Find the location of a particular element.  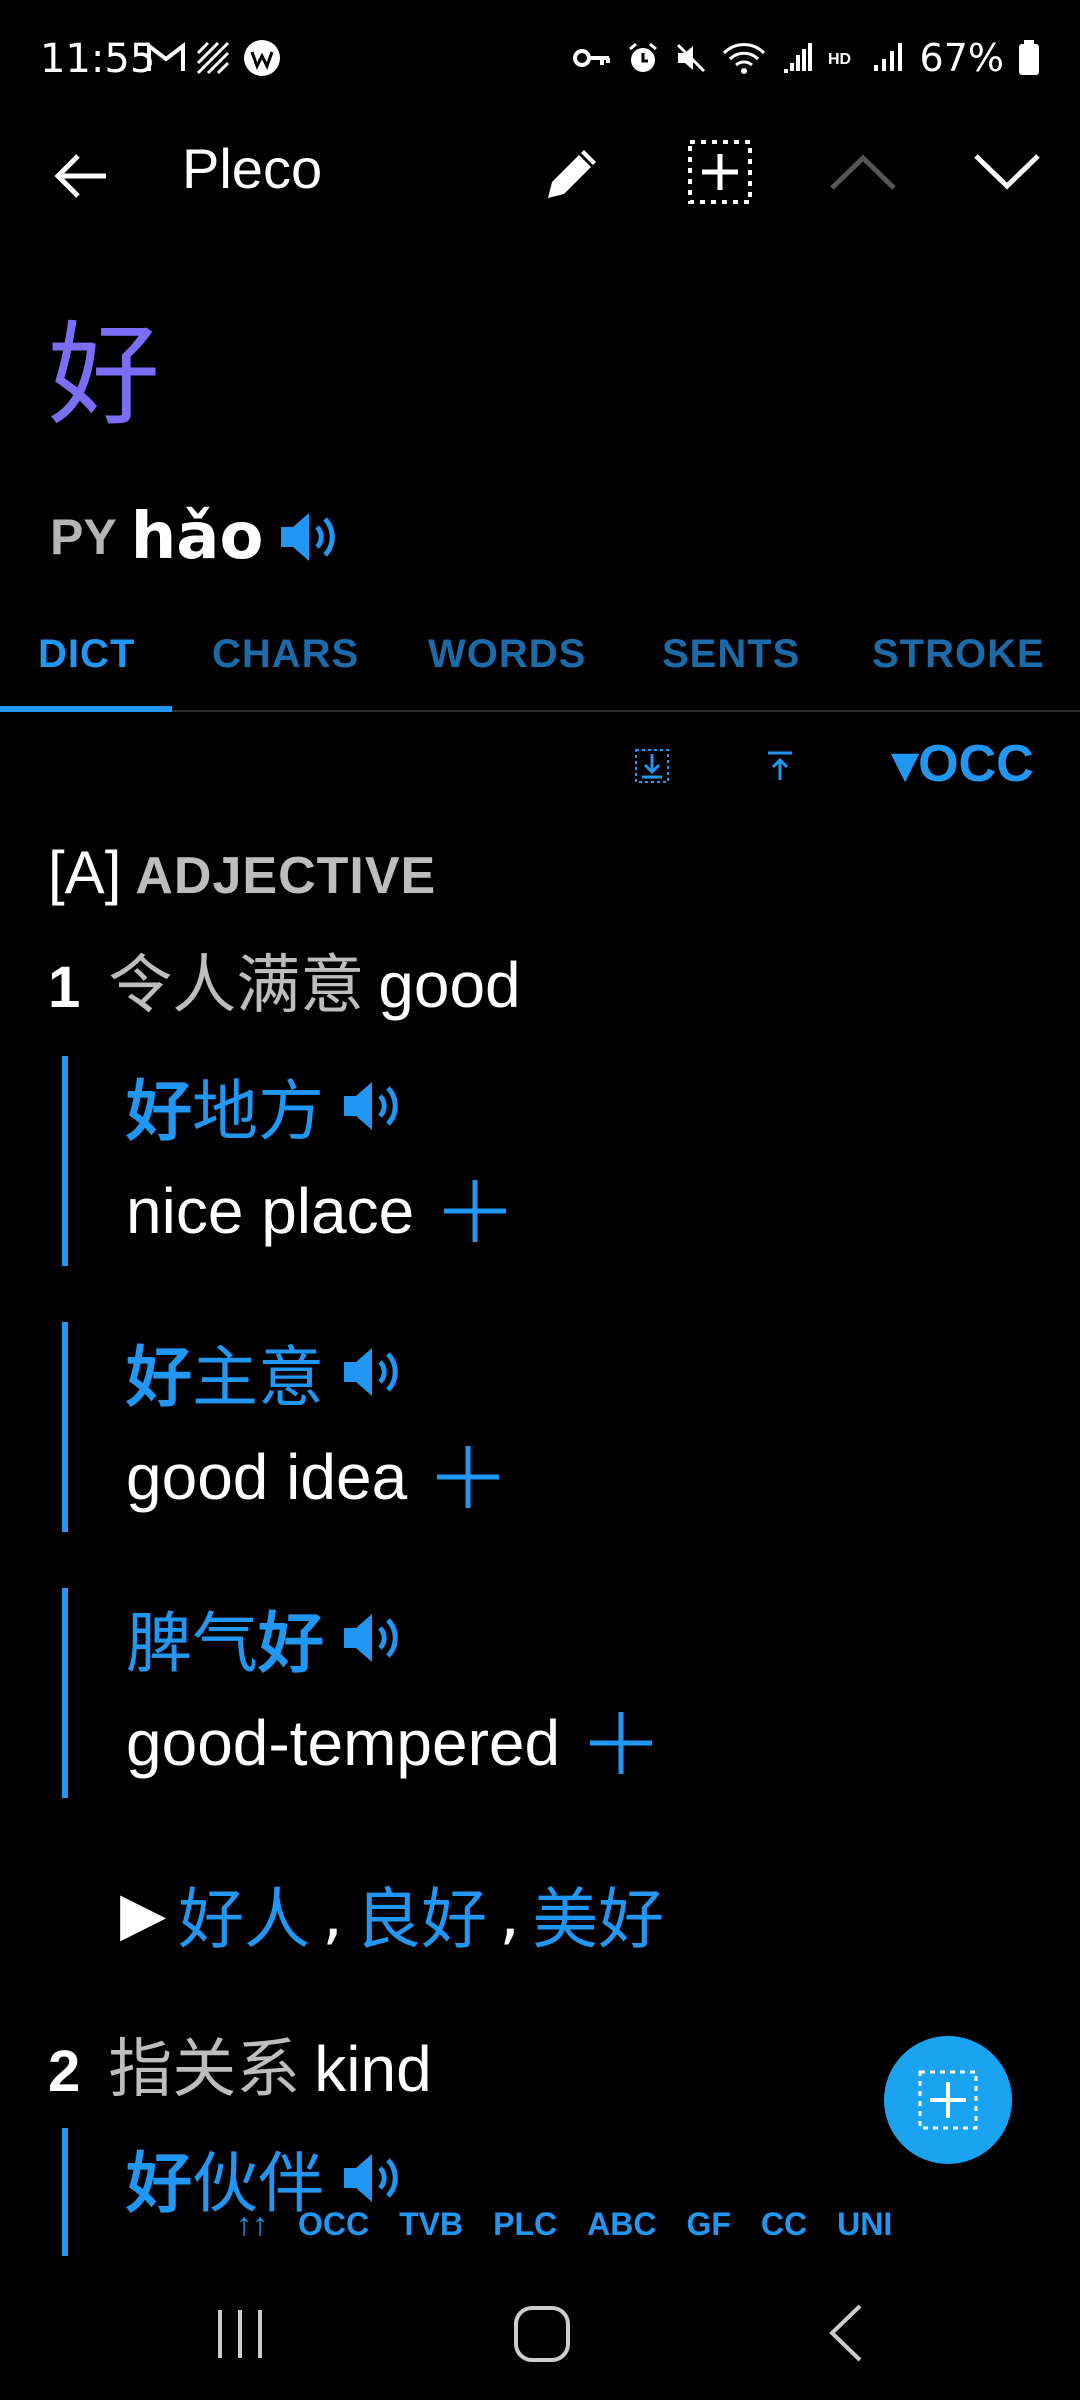

tab-sents: SENTS is located at coordinates (731, 654).